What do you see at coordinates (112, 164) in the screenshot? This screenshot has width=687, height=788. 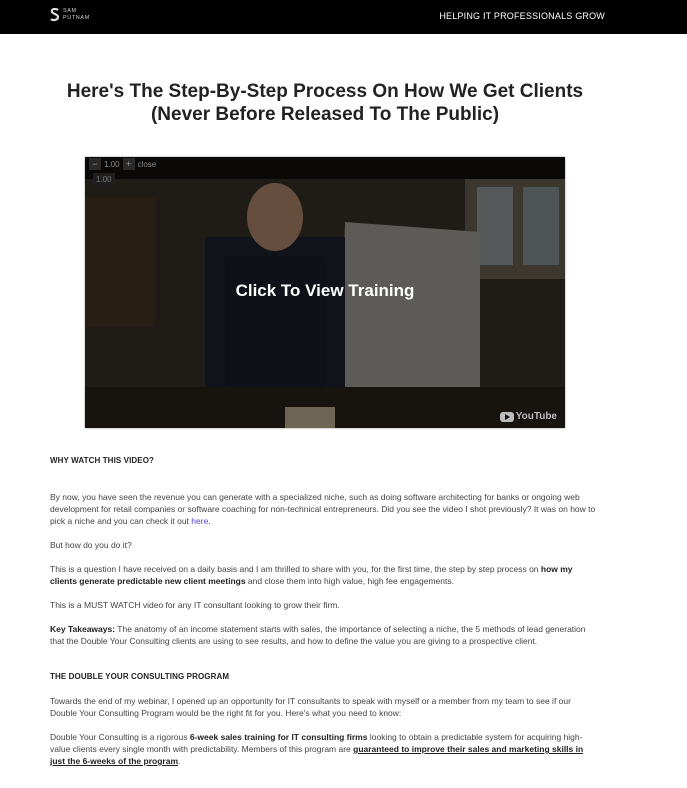 I see `speed-value: 1.00` at bounding box center [112, 164].